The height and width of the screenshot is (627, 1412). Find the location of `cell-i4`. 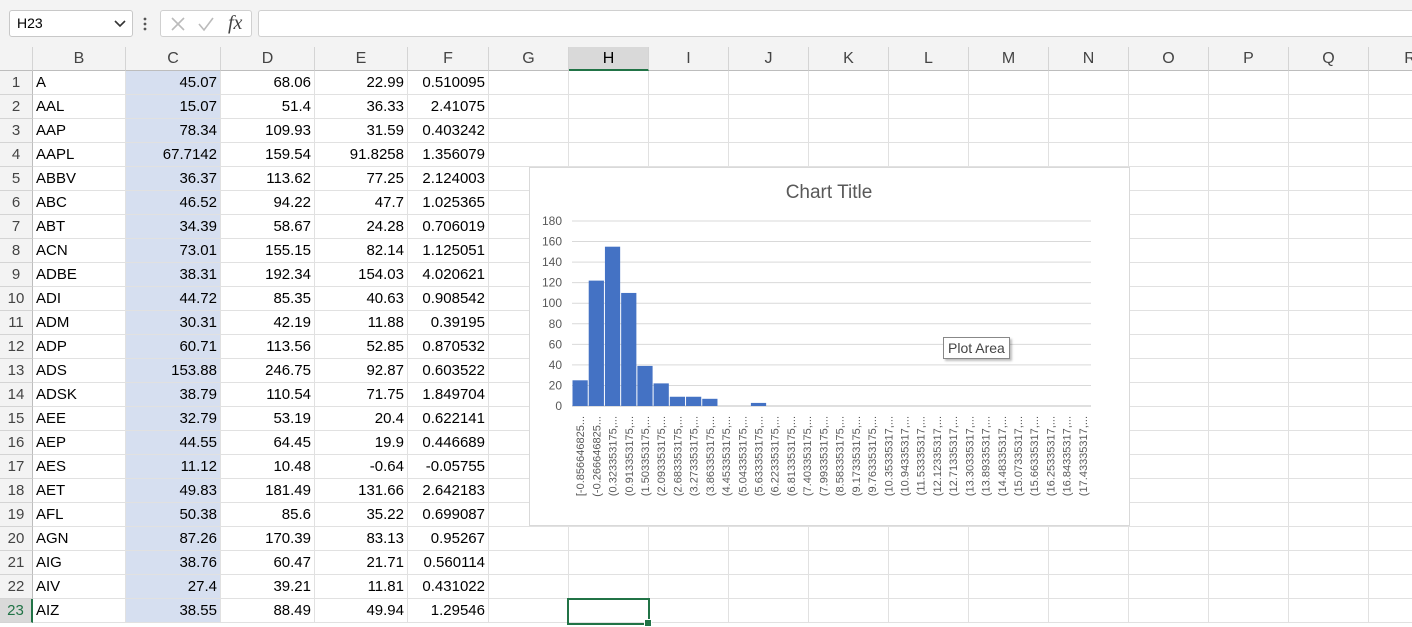

cell-i4 is located at coordinates (689, 155).